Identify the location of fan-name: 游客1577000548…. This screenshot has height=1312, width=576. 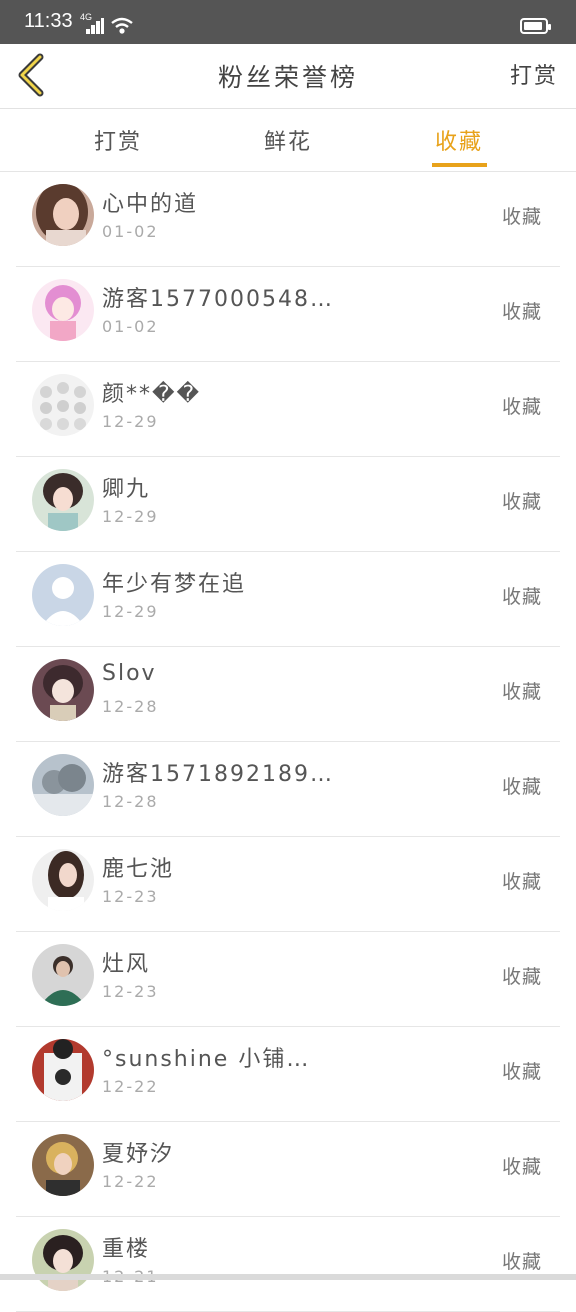
(218, 299).